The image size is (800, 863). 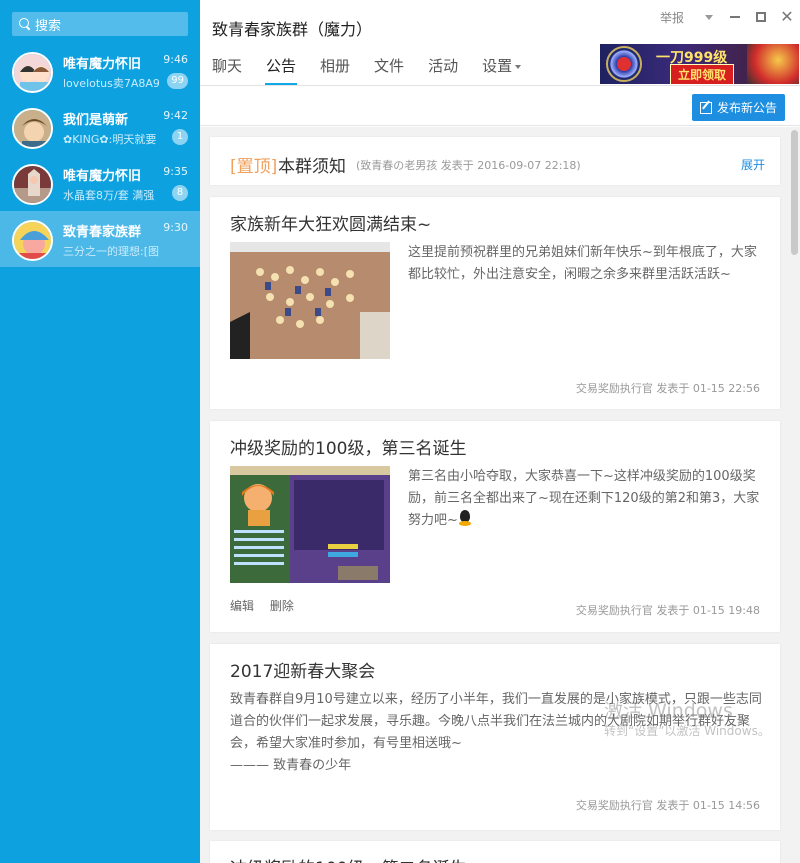 What do you see at coordinates (175, 227) in the screenshot?
I see `conversation-time: 9:30` at bounding box center [175, 227].